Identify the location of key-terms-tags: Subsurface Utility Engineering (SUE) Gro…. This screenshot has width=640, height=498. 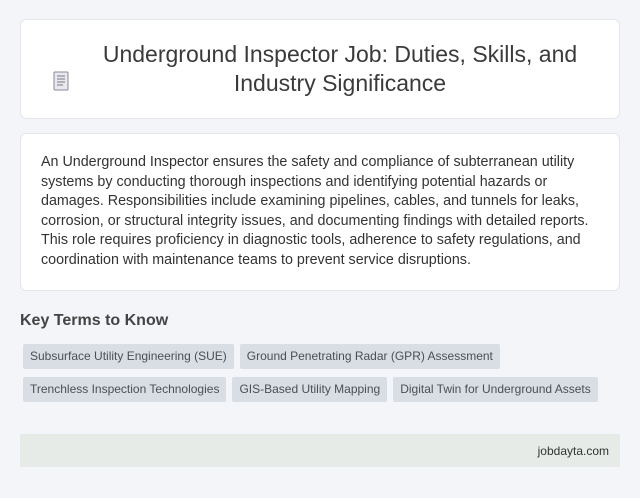
(323, 377).